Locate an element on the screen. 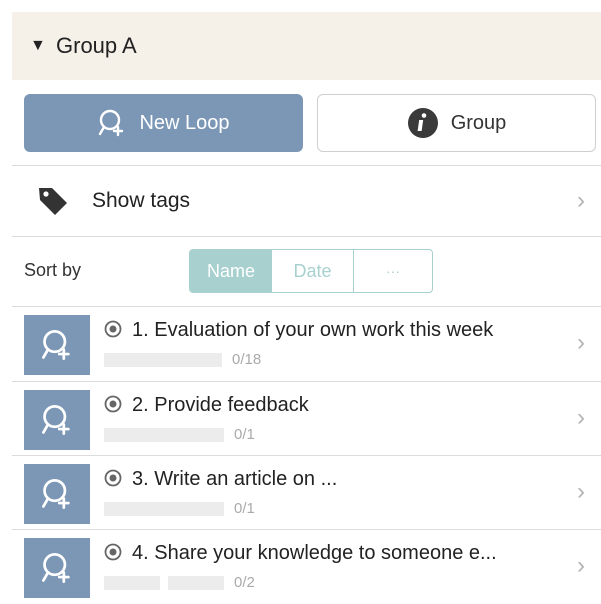  new-loop-icon is located at coordinates (111, 123).